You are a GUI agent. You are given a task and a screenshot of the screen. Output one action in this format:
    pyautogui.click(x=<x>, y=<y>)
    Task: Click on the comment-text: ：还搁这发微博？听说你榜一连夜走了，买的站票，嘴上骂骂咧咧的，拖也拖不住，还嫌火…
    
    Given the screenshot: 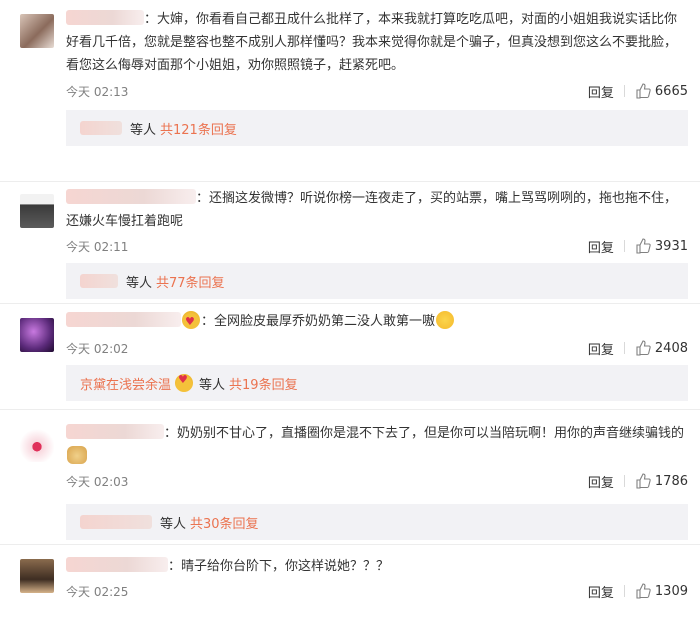 What is the action you would take?
    pyautogui.click(x=372, y=209)
    